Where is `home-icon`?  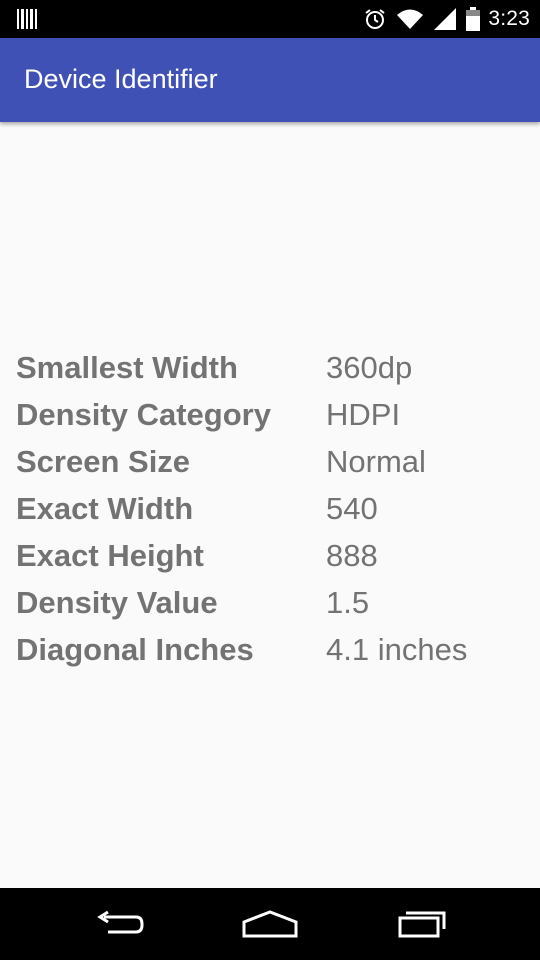 home-icon is located at coordinates (270, 924).